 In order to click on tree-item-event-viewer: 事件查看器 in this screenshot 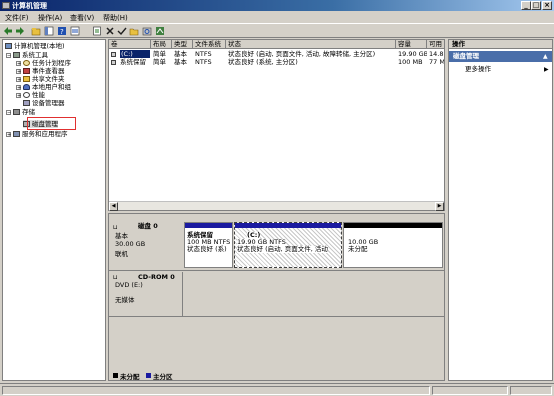, I will do `click(44, 71)`.